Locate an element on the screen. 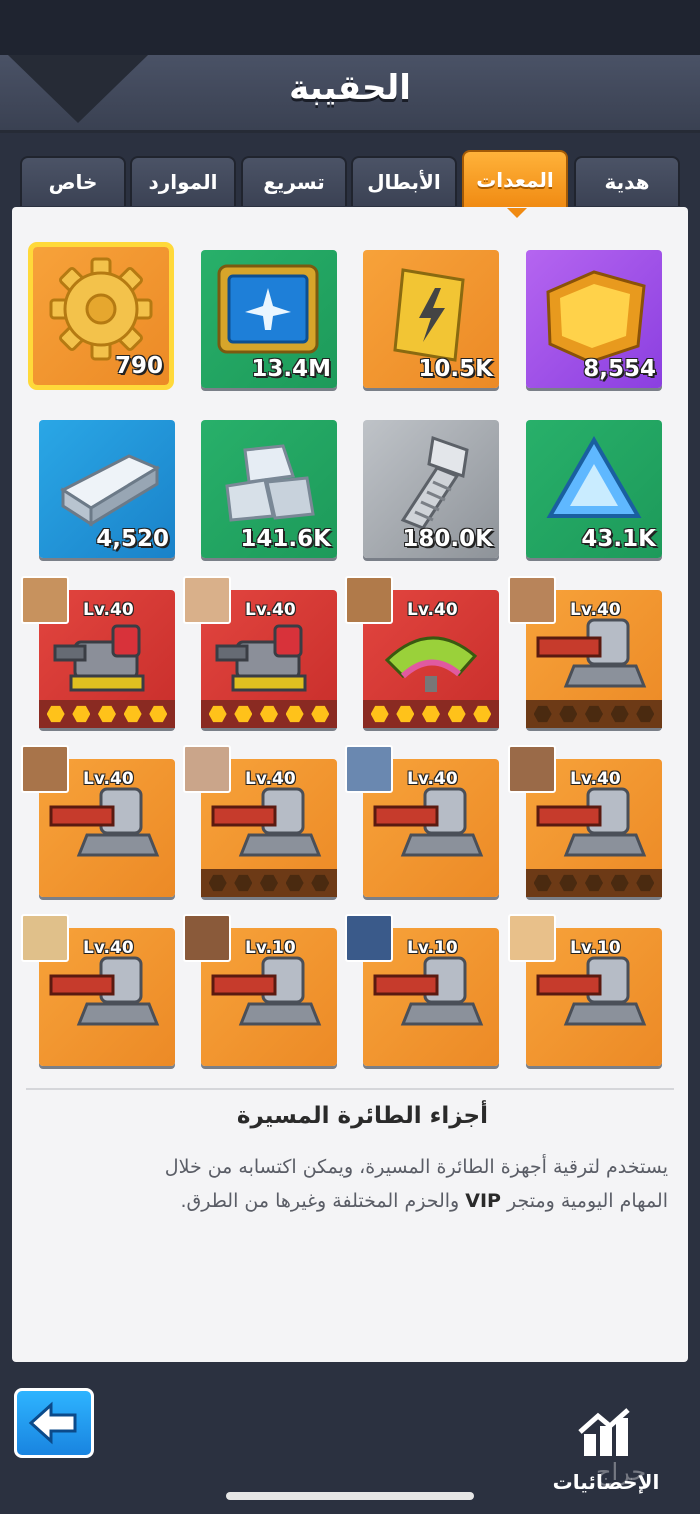 Image resolution: width=700 pixels, height=1514 pixels. active-tab-pointer is located at coordinates (517, 213).